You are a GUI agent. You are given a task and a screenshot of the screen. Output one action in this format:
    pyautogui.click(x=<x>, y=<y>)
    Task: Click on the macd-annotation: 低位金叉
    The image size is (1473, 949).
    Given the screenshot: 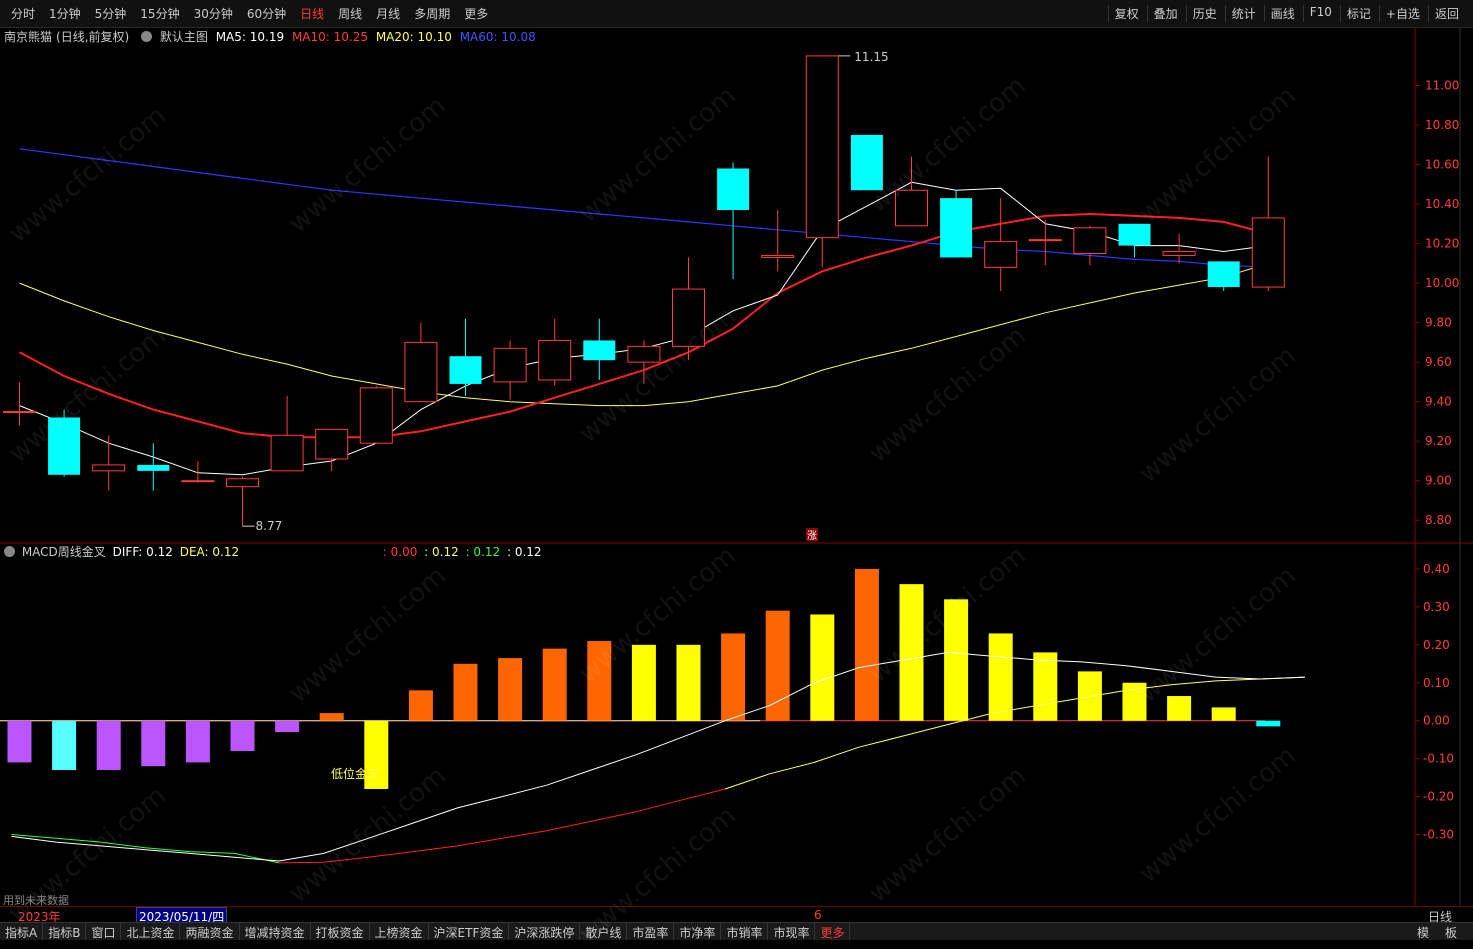 What is the action you would take?
    pyautogui.click(x=355, y=774)
    